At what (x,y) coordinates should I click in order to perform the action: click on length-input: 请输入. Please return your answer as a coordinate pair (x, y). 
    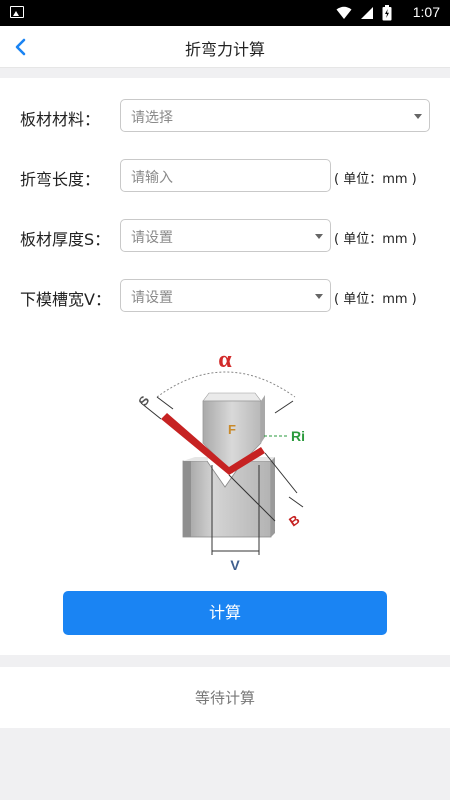
    Looking at the image, I should click on (225, 175).